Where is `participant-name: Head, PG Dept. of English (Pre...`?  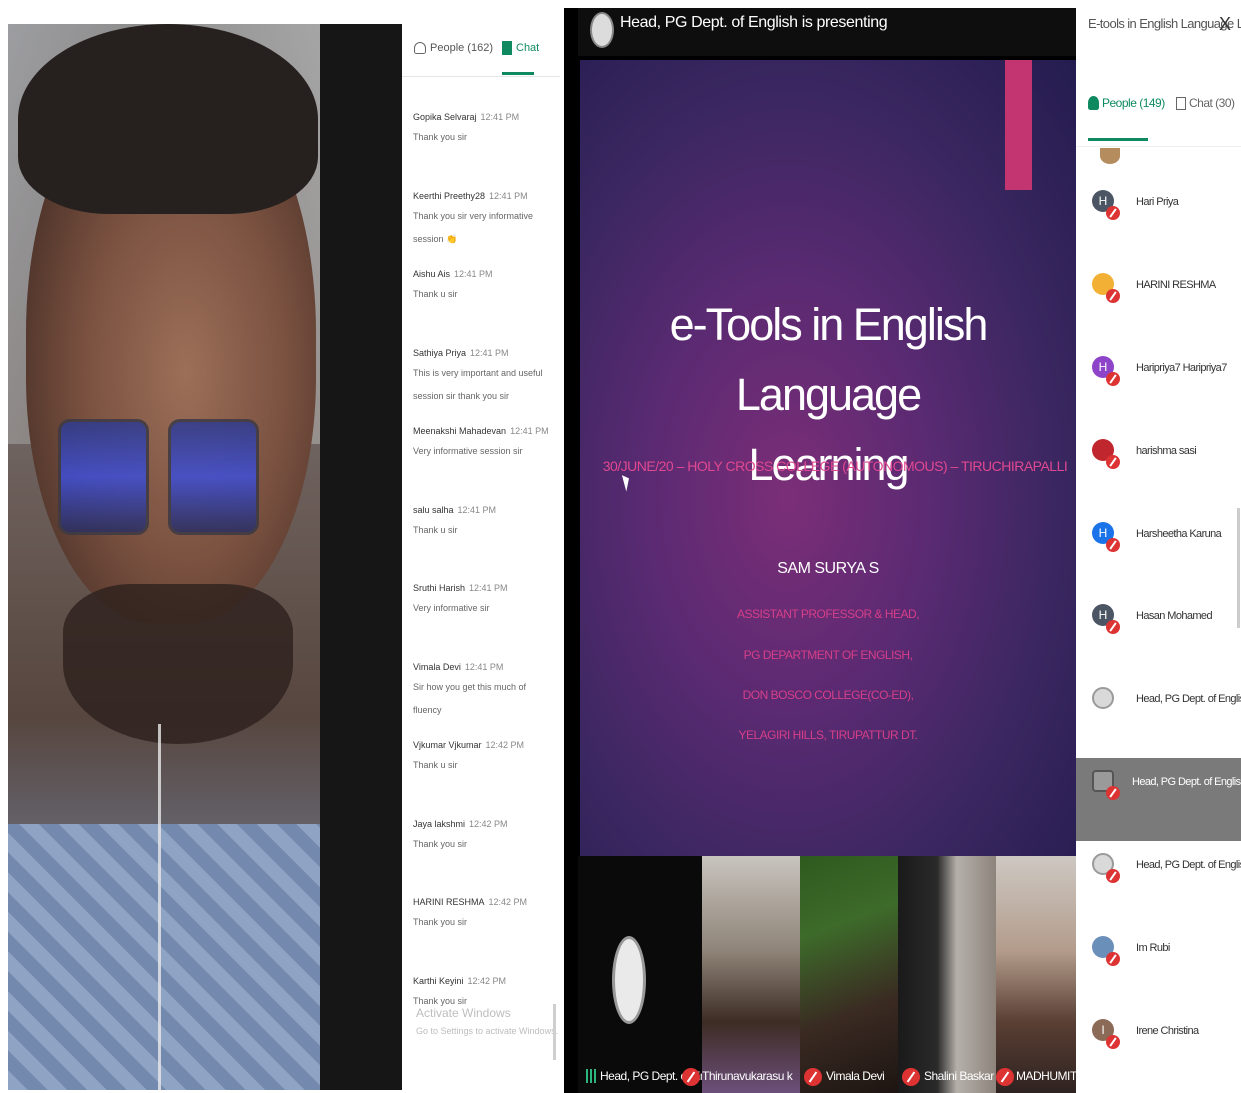 participant-name: Head, PG Dept. of English (Pre... is located at coordinates (1186, 782).